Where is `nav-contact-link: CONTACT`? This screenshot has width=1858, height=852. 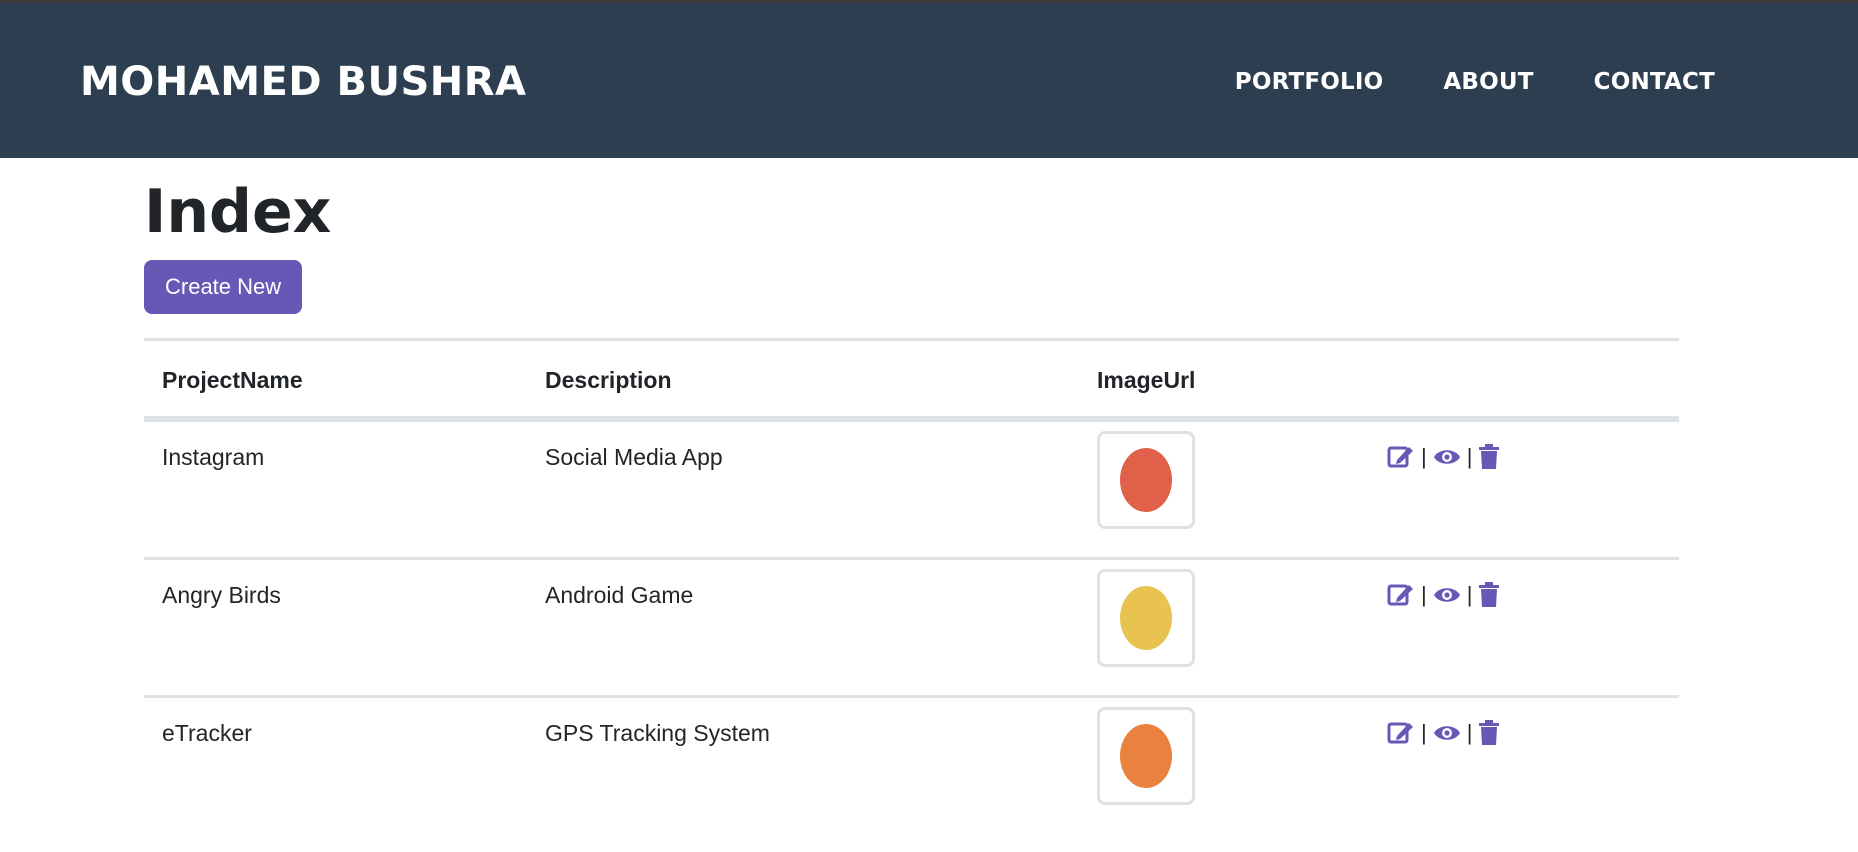 nav-contact-link: CONTACT is located at coordinates (1654, 82).